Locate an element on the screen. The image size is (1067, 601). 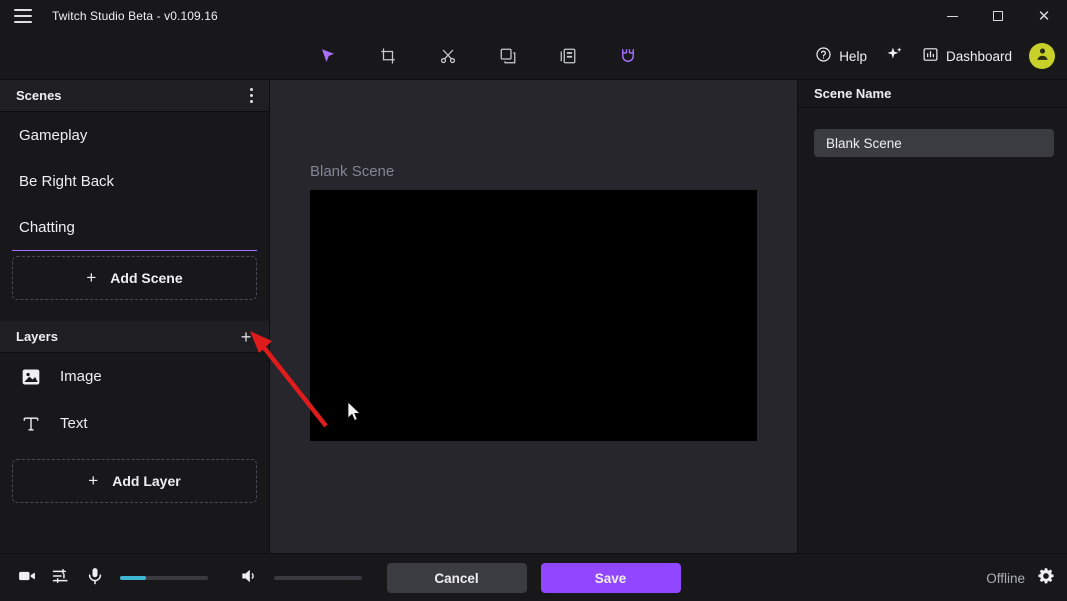
bottom-bar: Cancel Save Offline is located at coordinates (533, 577).